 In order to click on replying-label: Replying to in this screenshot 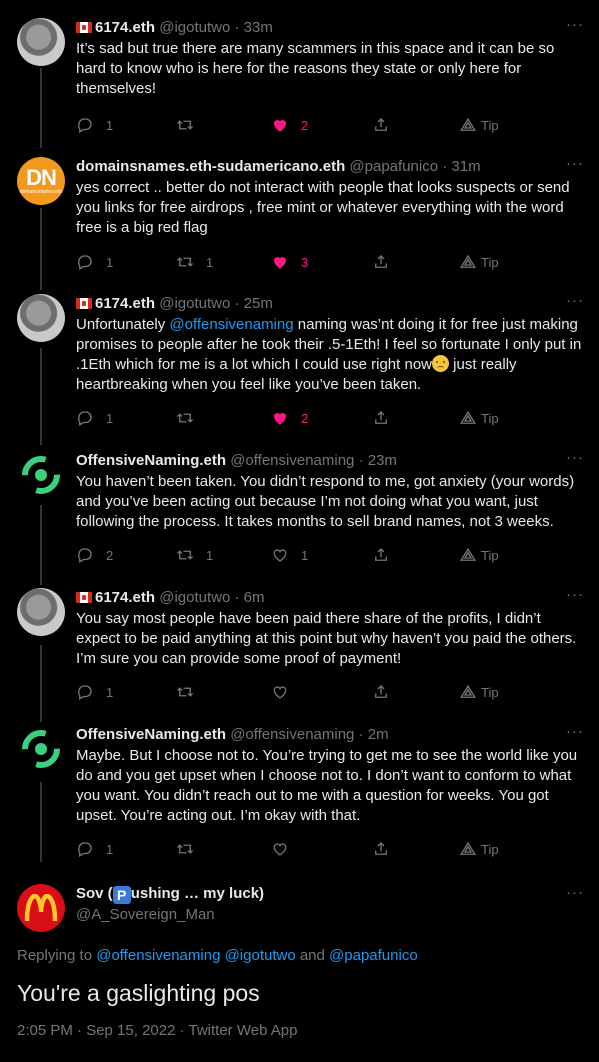, I will do `click(57, 955)`.